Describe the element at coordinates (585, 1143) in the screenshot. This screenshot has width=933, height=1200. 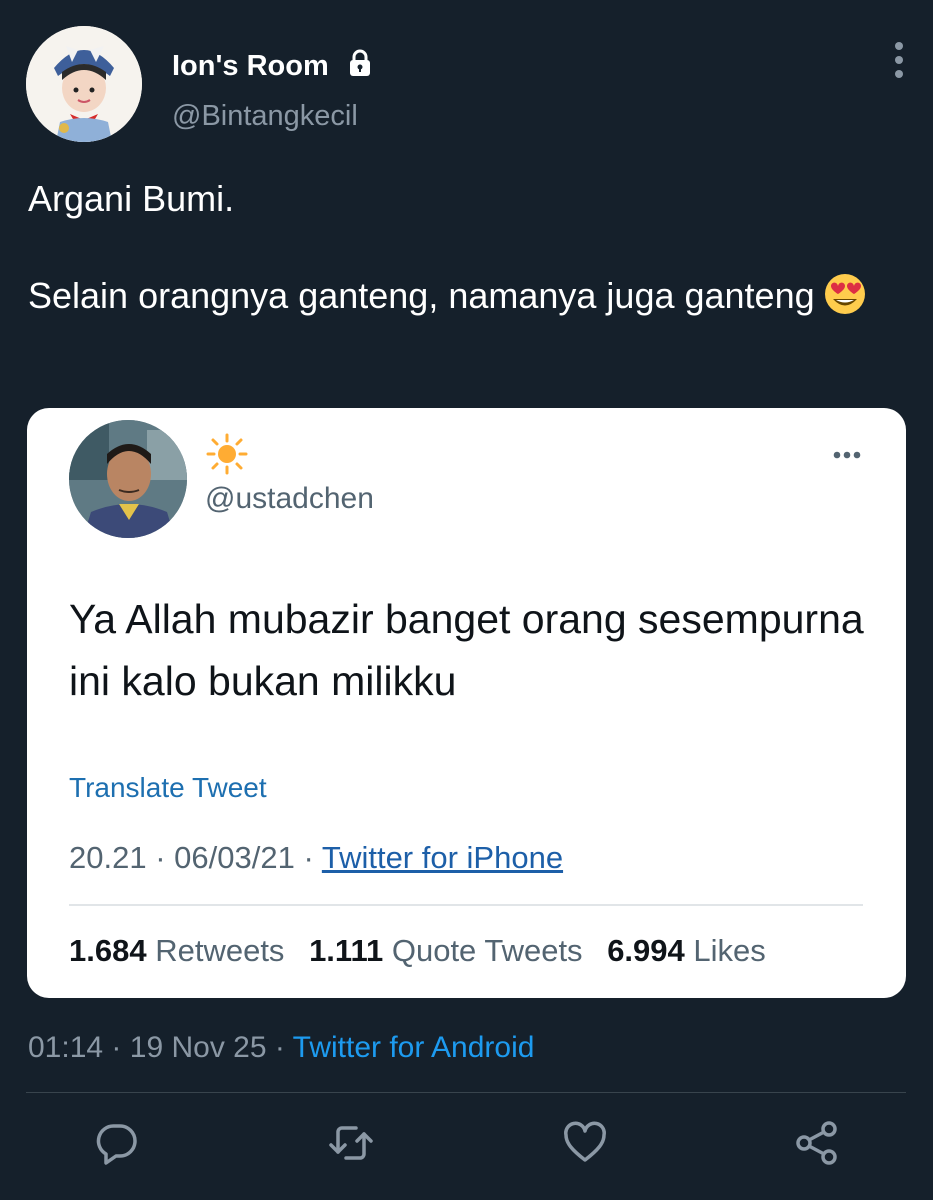
I see `like-icon` at that location.